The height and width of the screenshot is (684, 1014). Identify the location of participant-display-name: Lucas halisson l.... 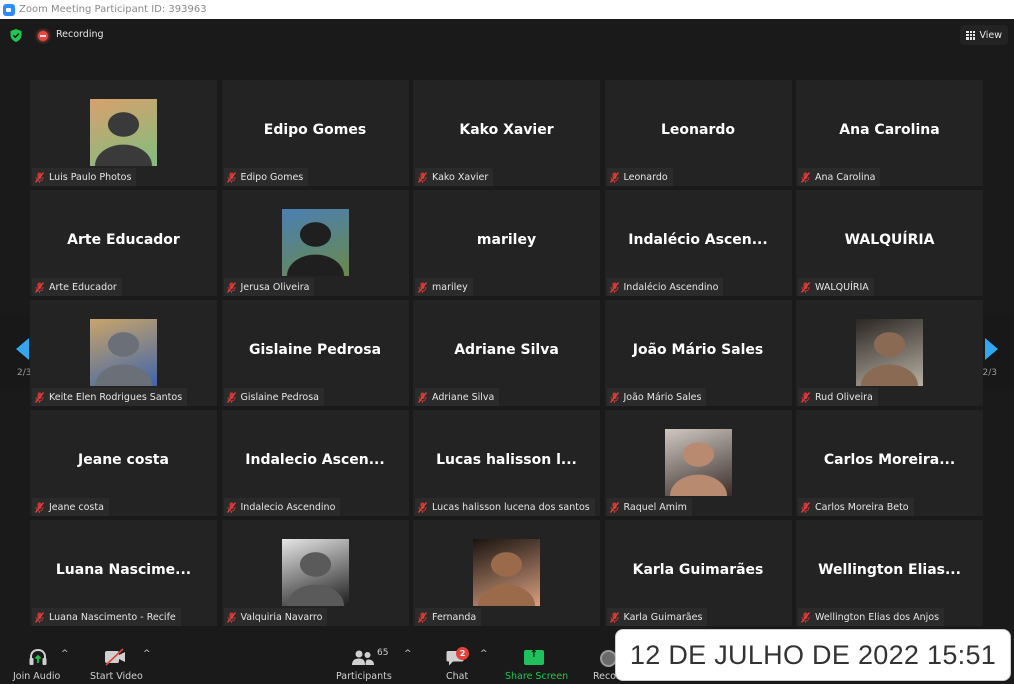
(506, 460).